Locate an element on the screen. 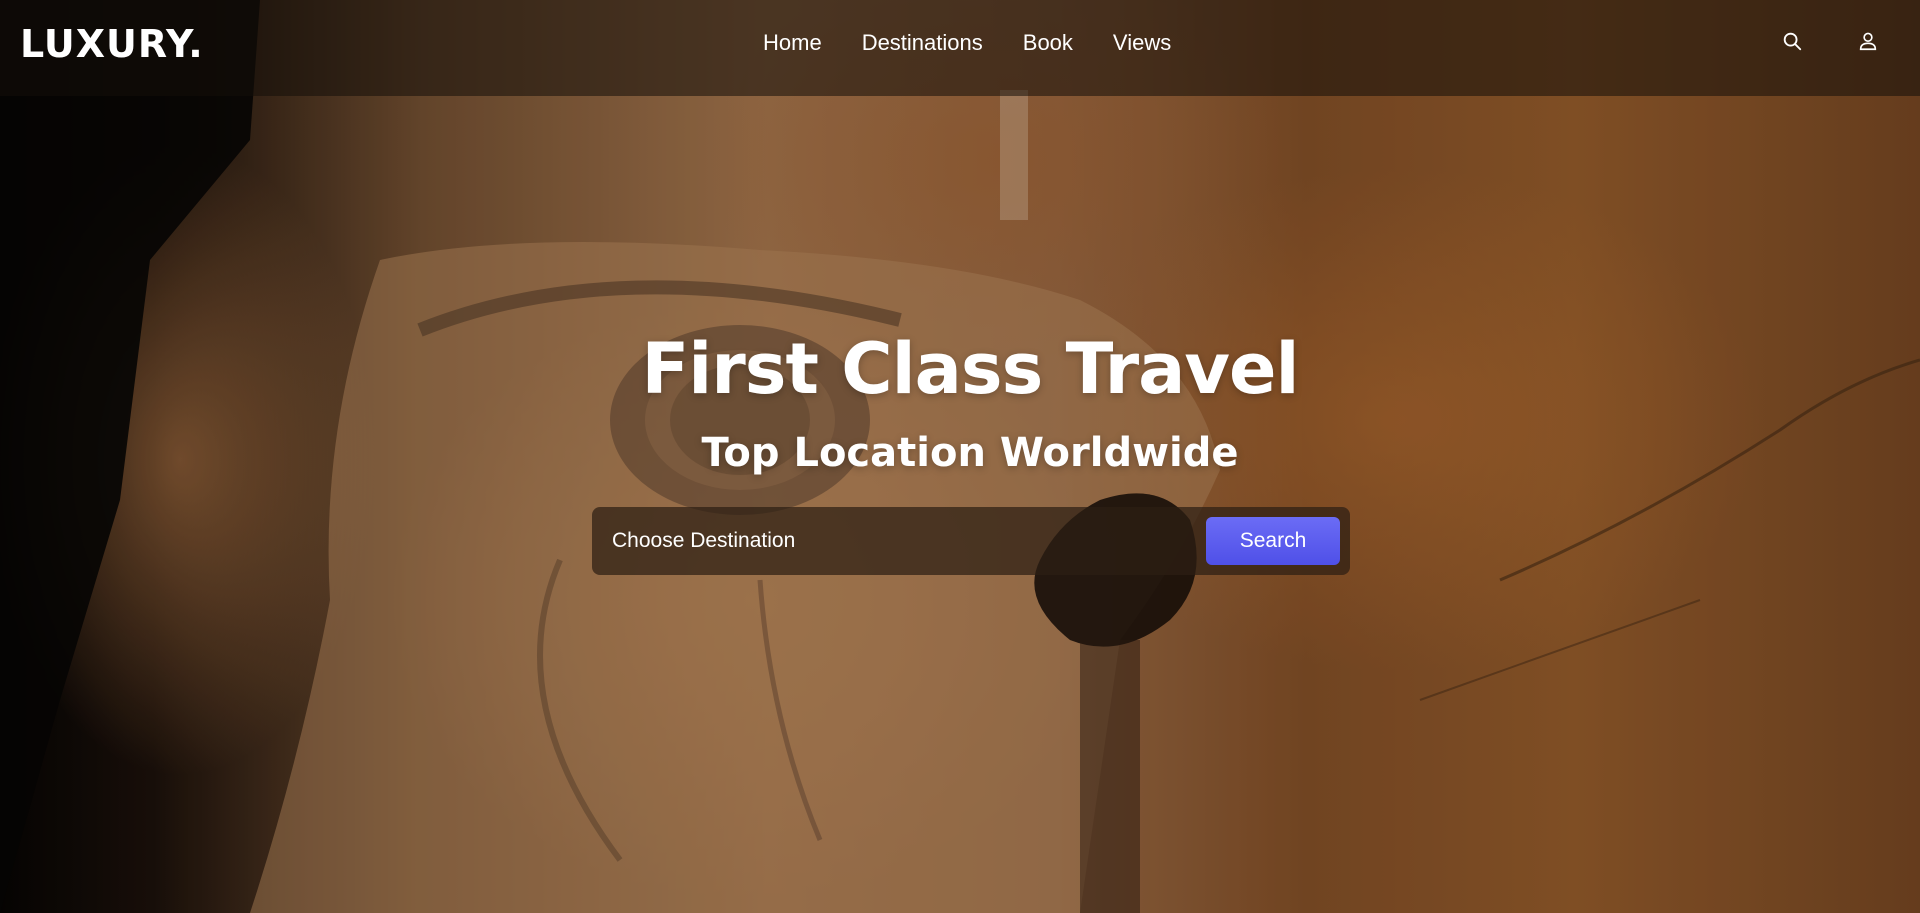 The image size is (1920, 913). main-nav: Home Destinations Book Views is located at coordinates (967, 43).